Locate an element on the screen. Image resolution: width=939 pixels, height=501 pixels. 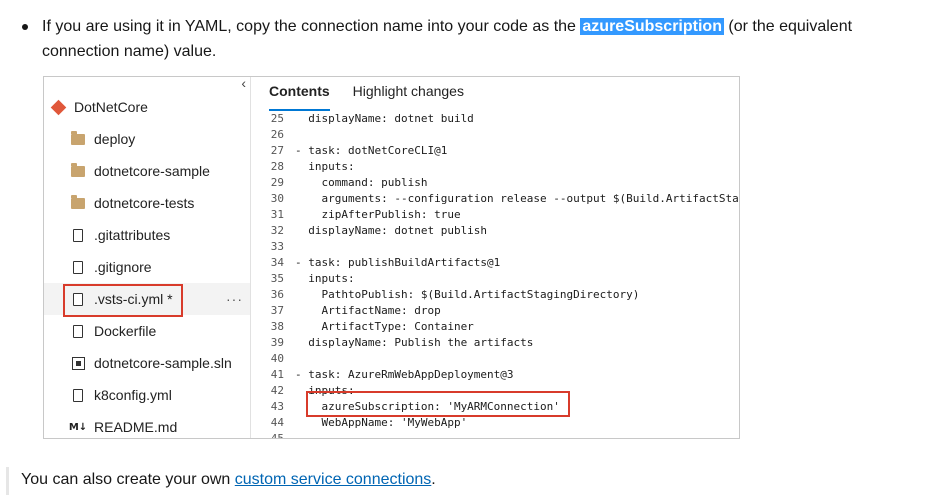
tree-item-readme-md: M↓ README.md is located at coordinates (123, 424).